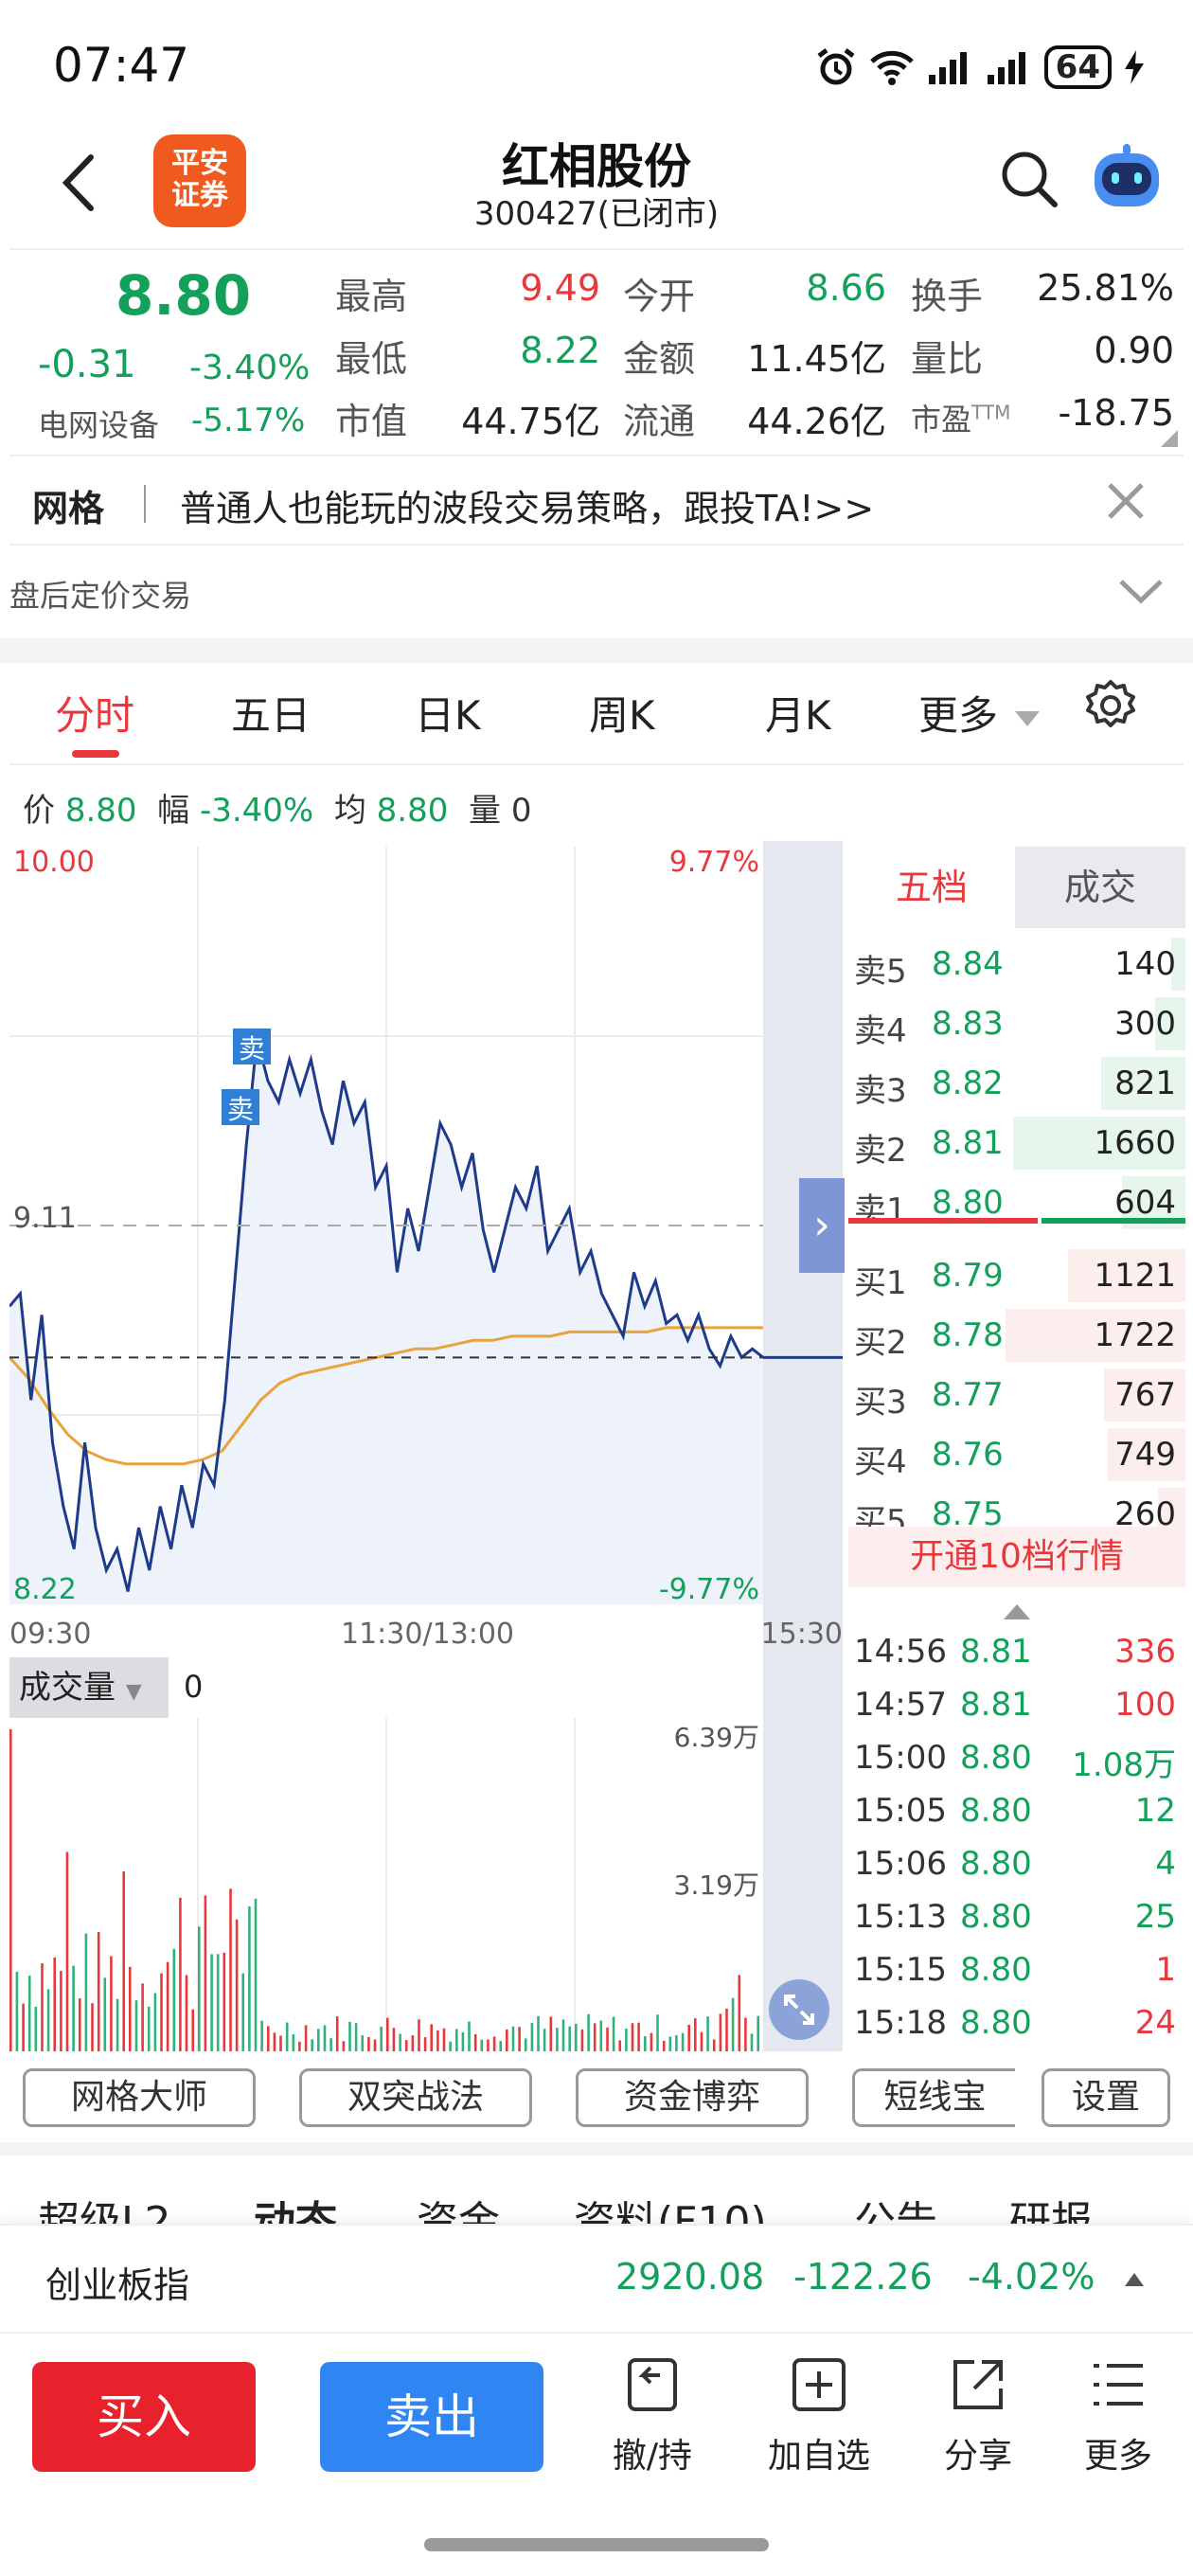 The image size is (1193, 2576). I want to click on ask-row: 卖2 8.81 1660, so click(1016, 1142).